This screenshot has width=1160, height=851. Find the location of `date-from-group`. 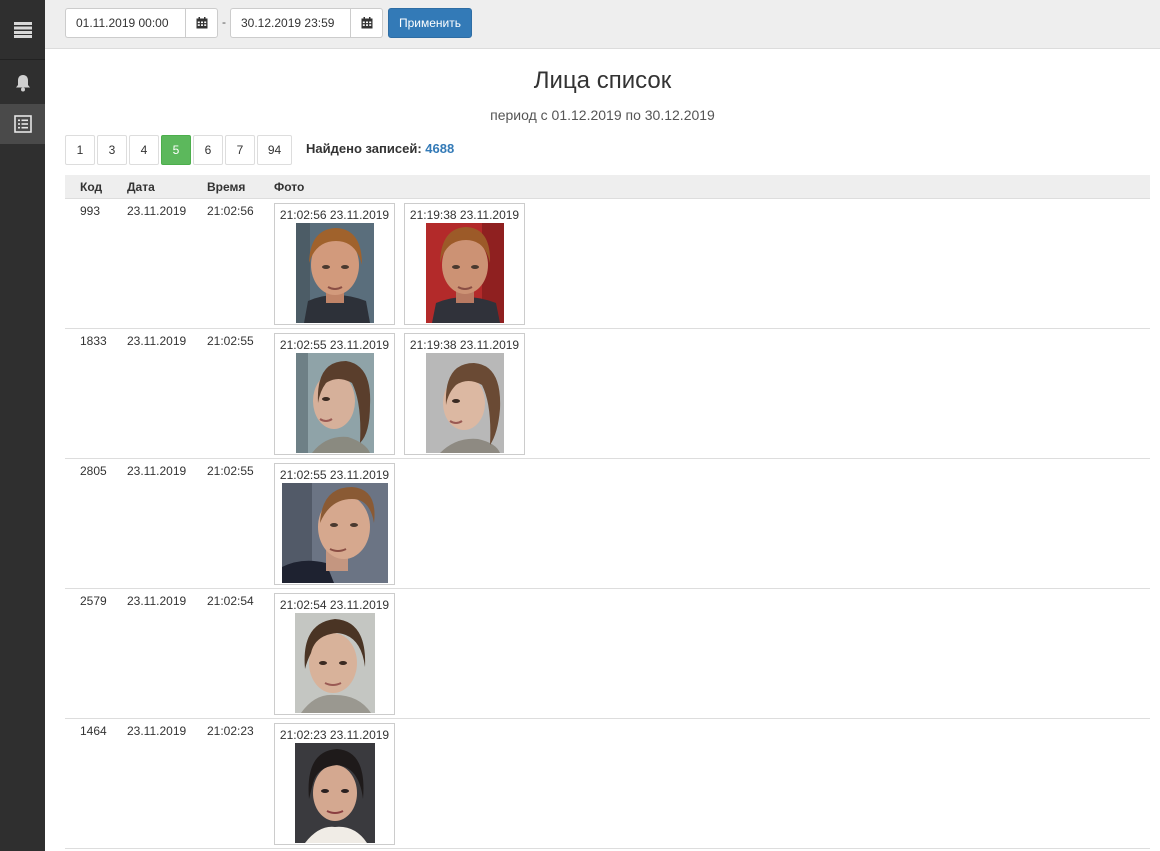

date-from-group is located at coordinates (141, 23).